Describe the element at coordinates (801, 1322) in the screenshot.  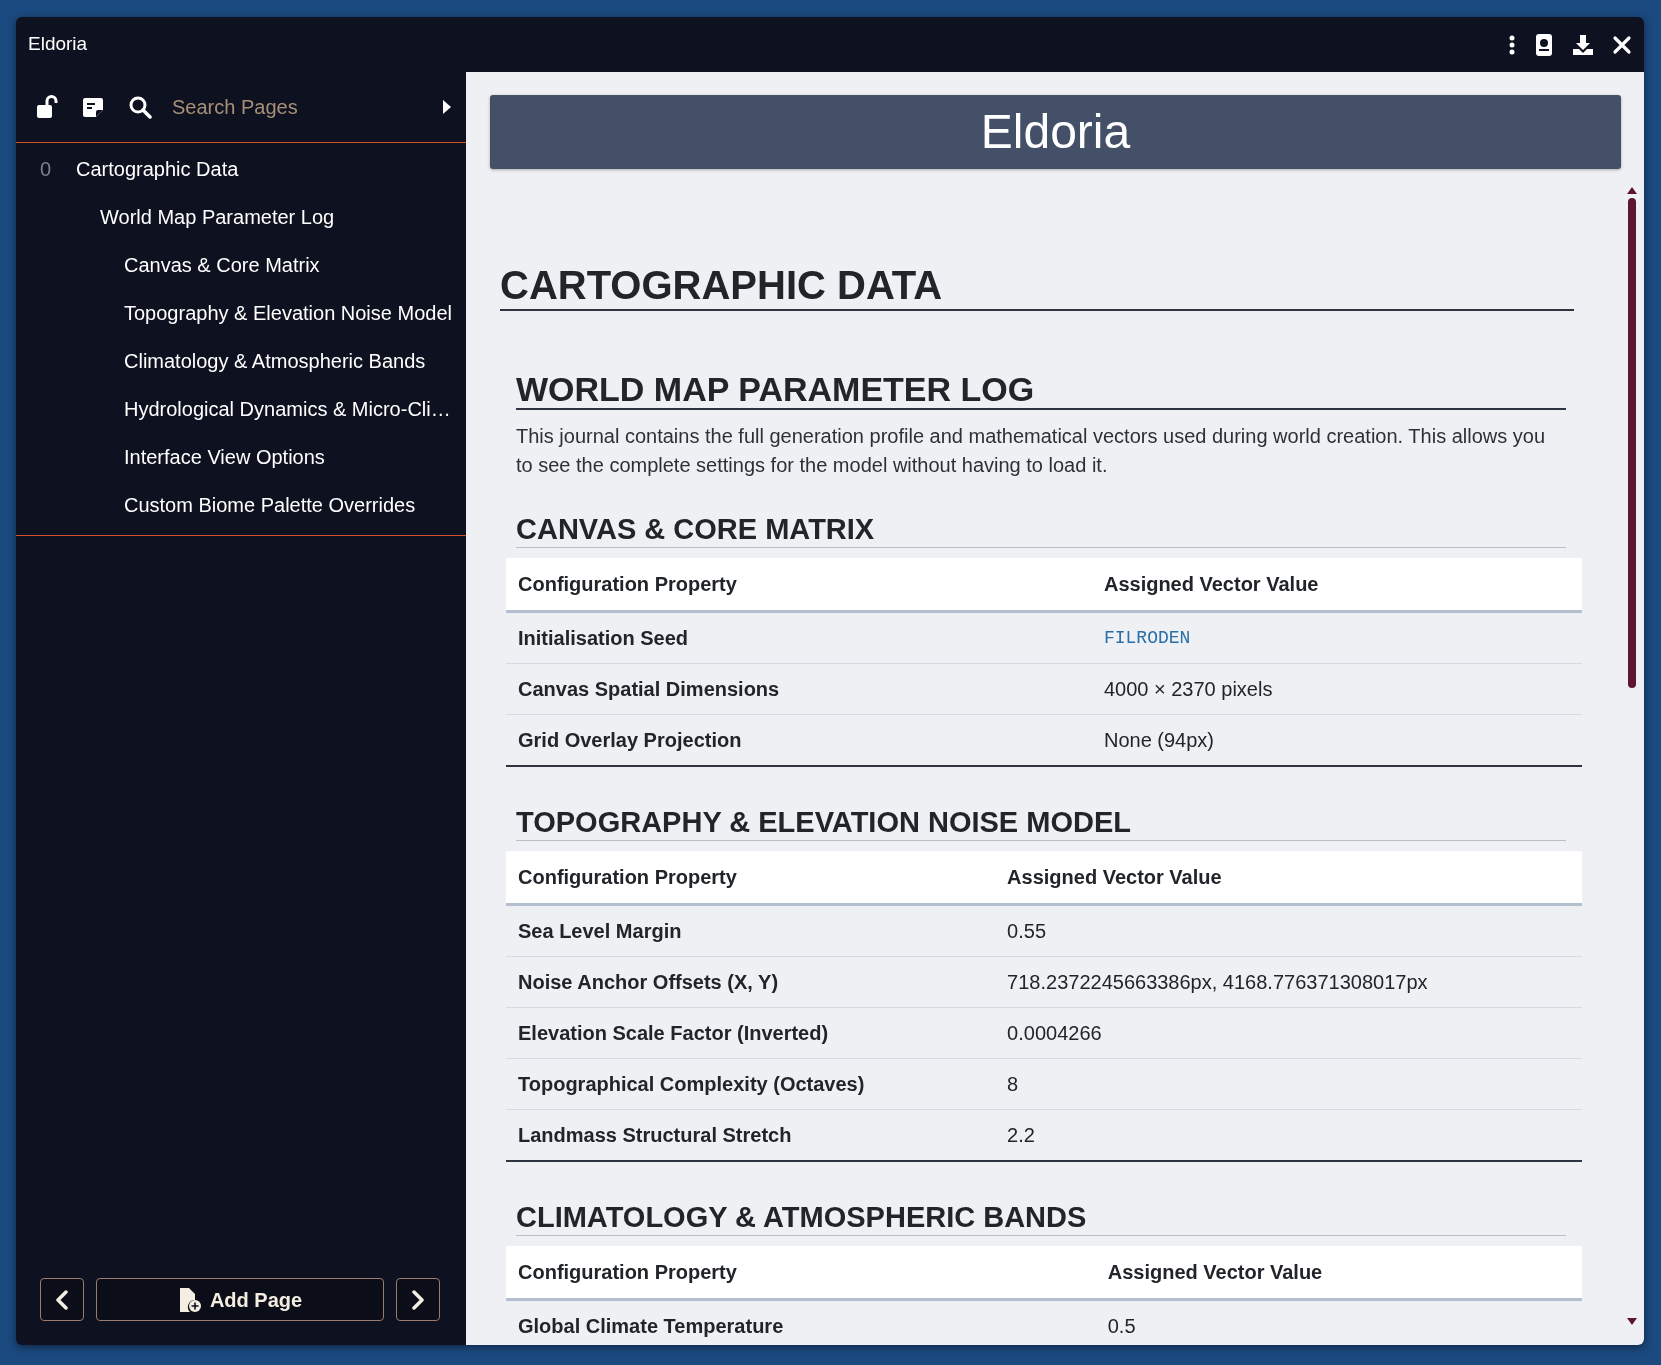
I see `table-cell: Global Climate Temperature` at that location.